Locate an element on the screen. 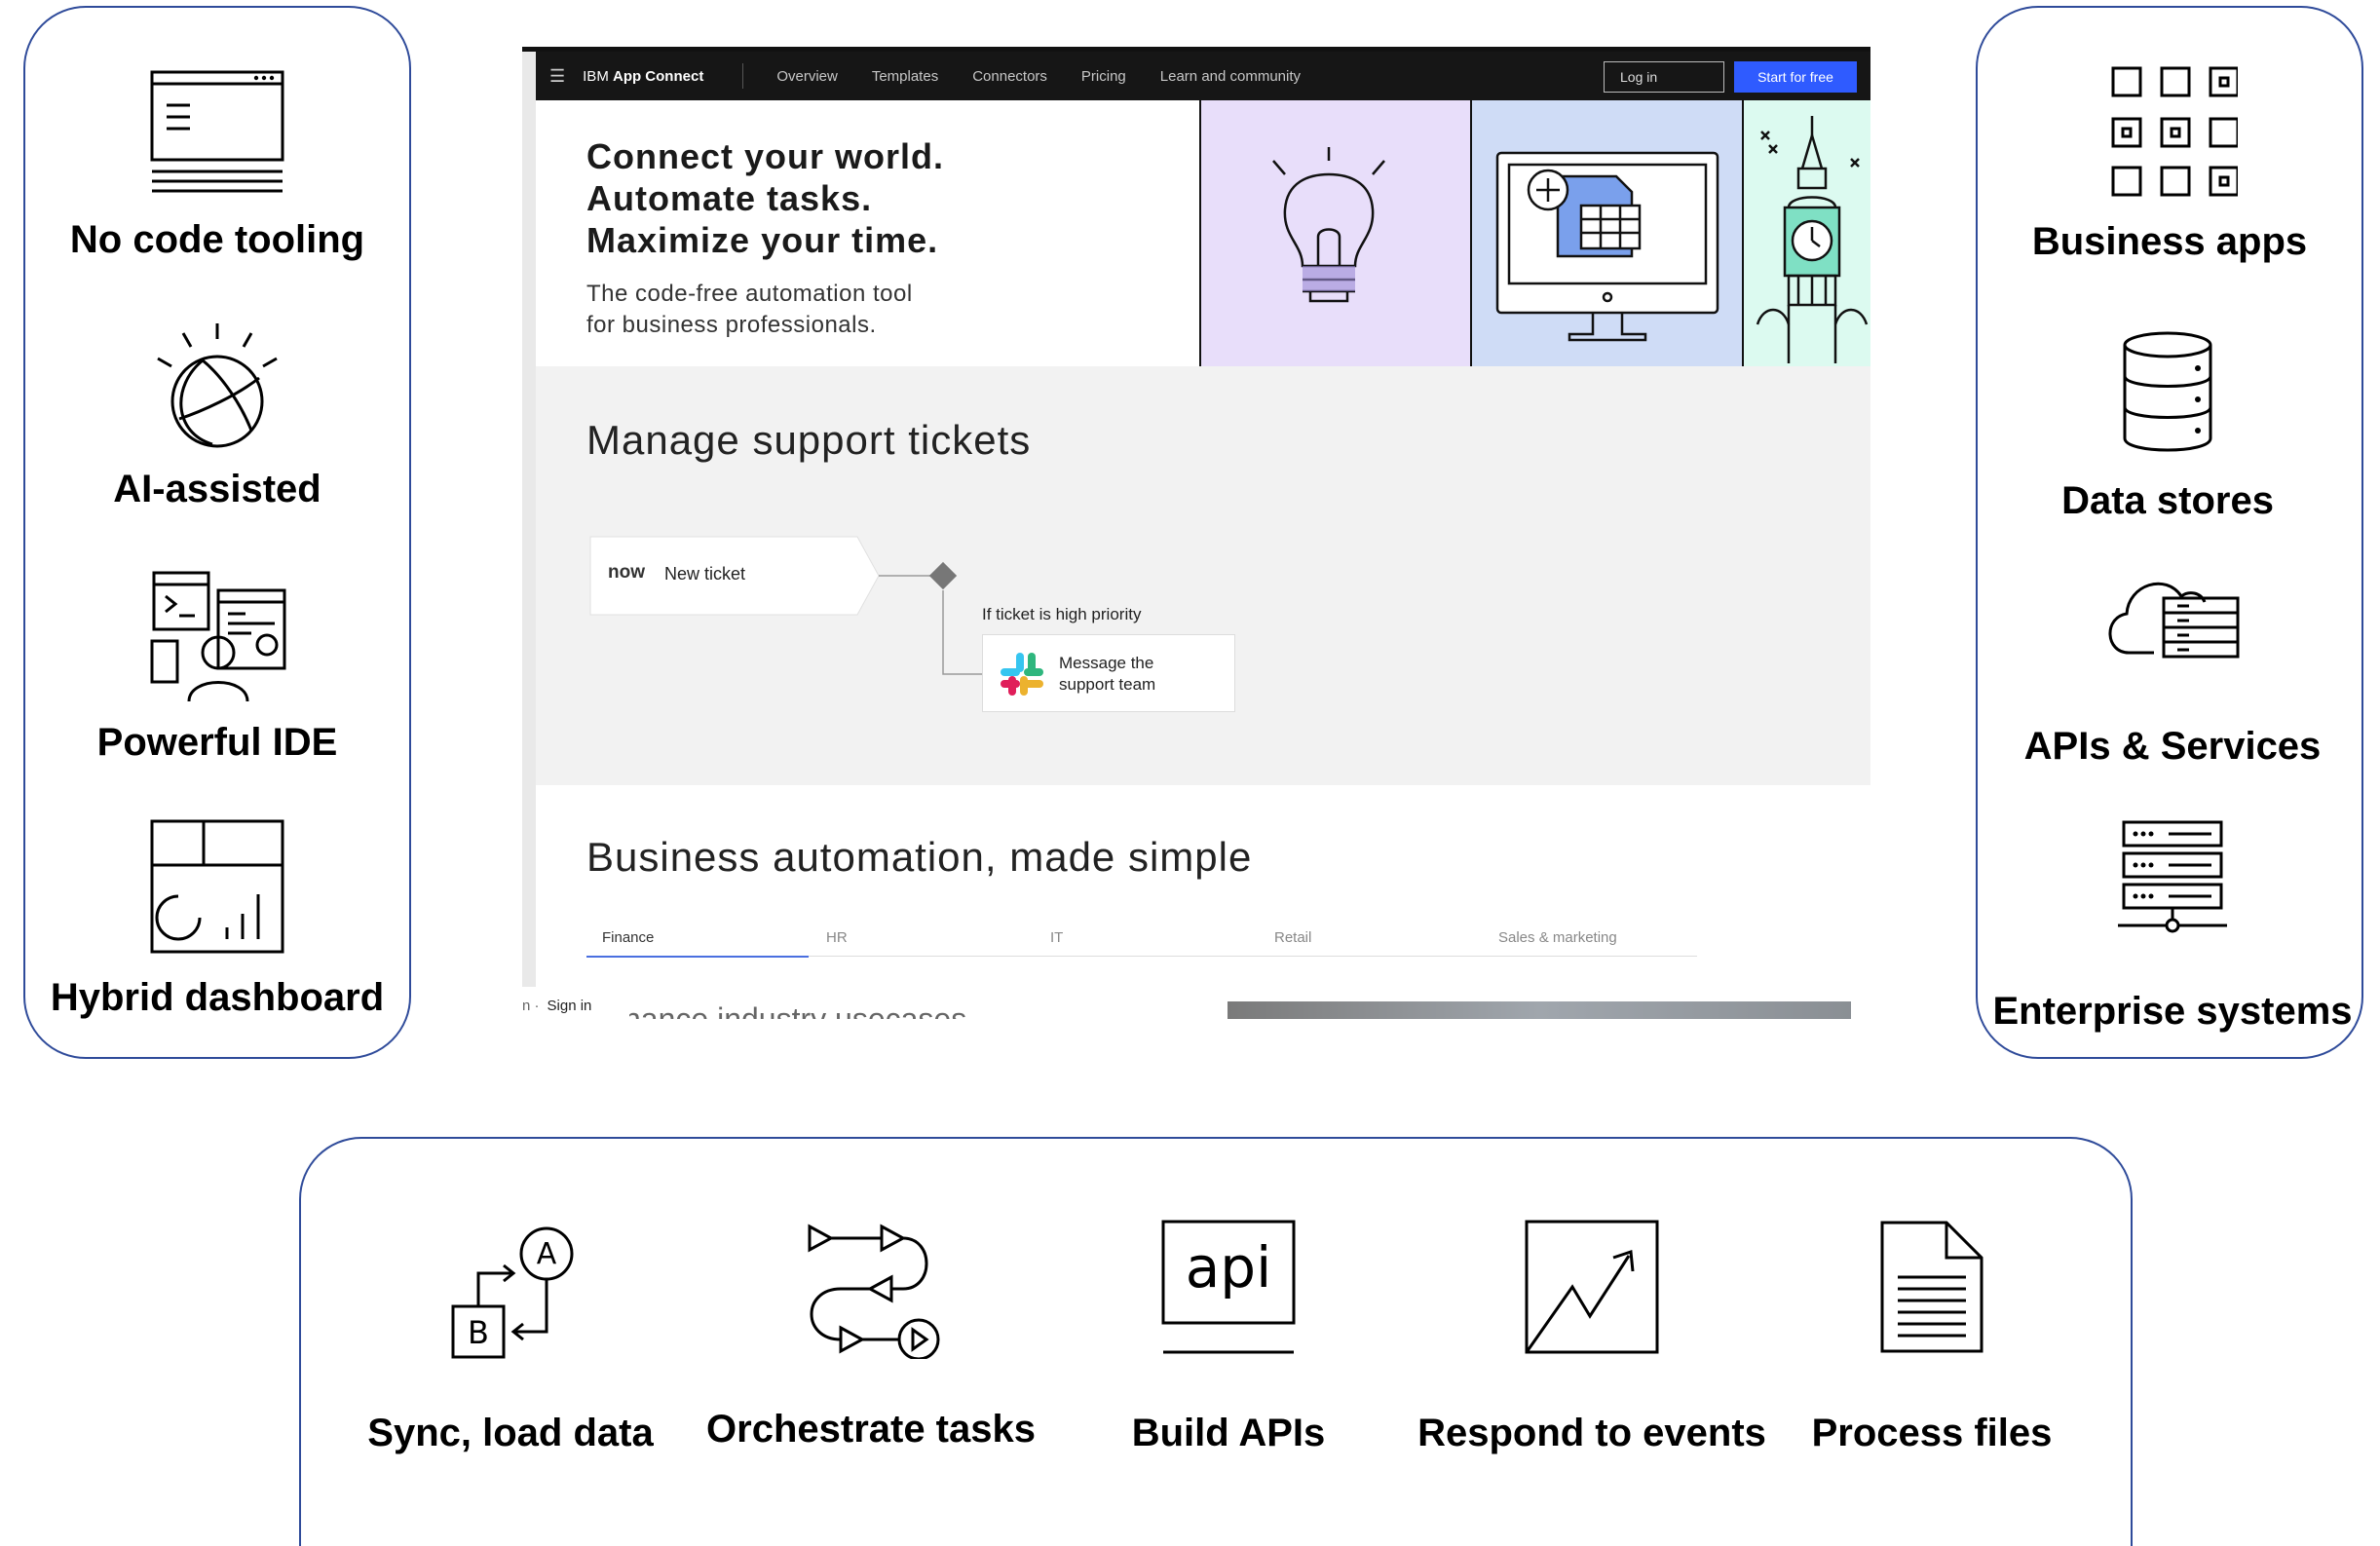 The height and width of the screenshot is (1546, 2380). feature-respond-to-events: Respond to events is located at coordinates (1592, 1337).